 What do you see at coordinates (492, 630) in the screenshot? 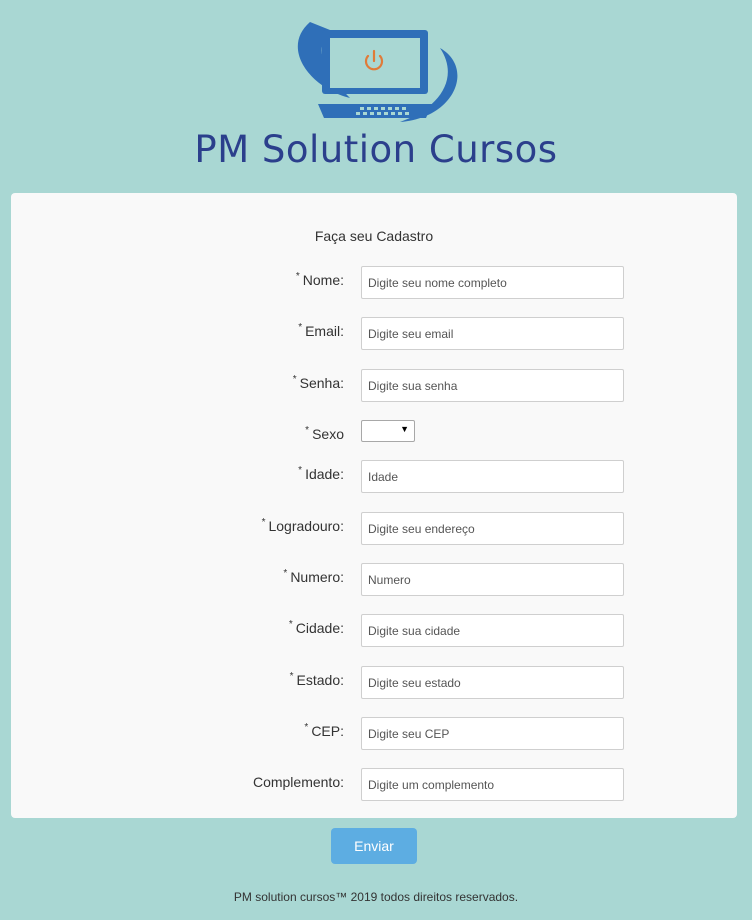
I see `cidade-input` at bounding box center [492, 630].